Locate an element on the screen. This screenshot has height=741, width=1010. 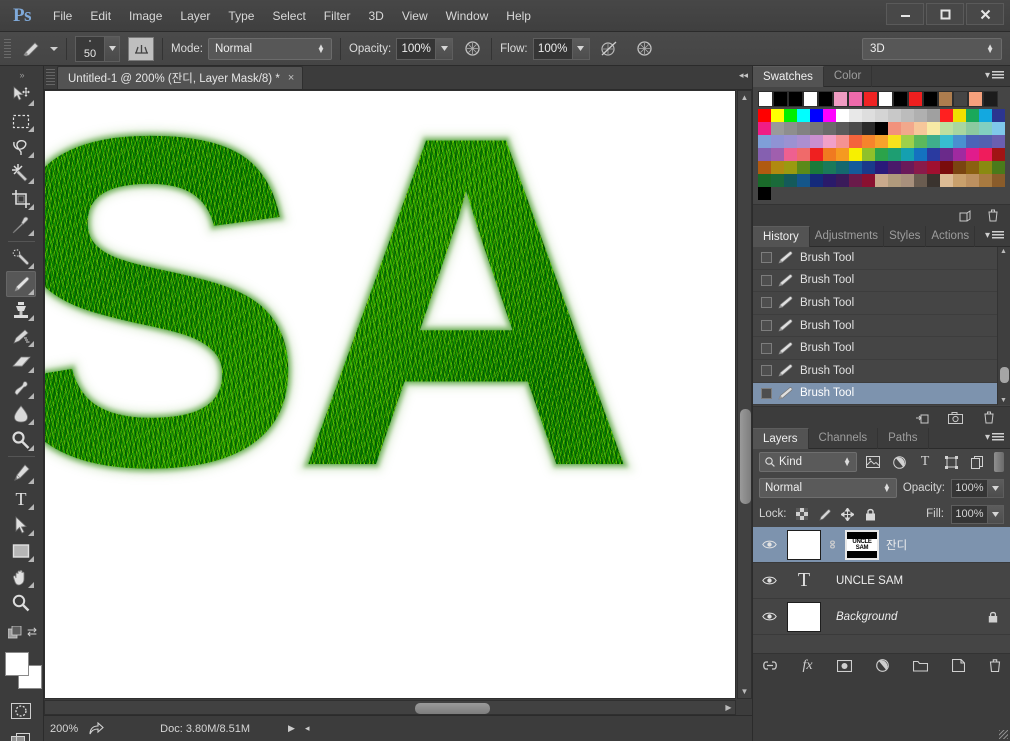
create-snapshot-icon is located at coordinates (955, 418).